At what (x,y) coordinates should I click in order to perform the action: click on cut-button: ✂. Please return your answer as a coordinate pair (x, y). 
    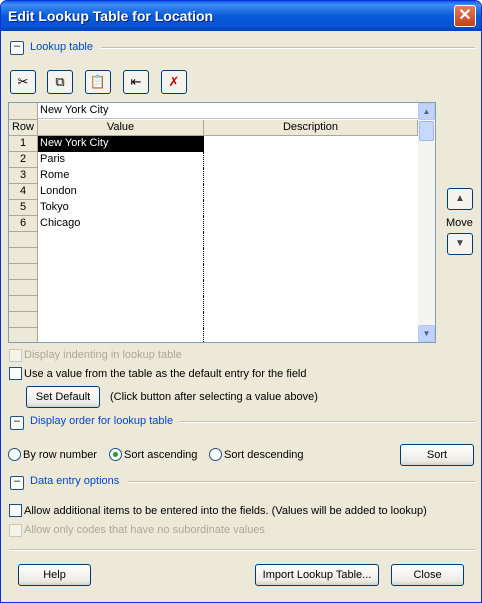
    Looking at the image, I should click on (23, 82).